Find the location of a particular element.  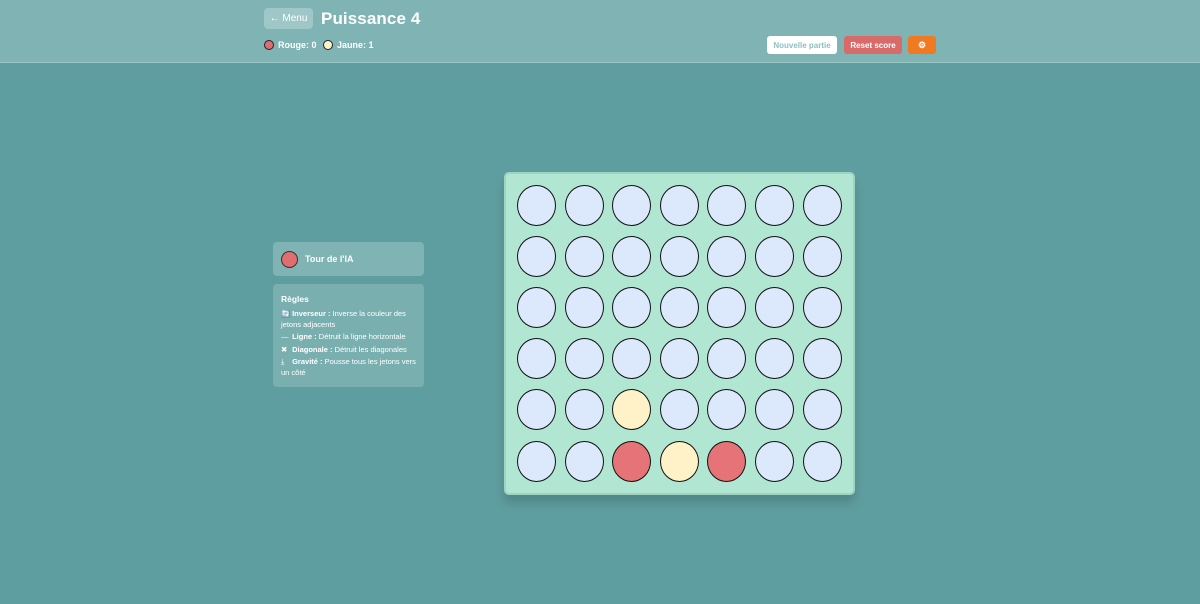

swap-icon: 🔄 is located at coordinates (286, 313).